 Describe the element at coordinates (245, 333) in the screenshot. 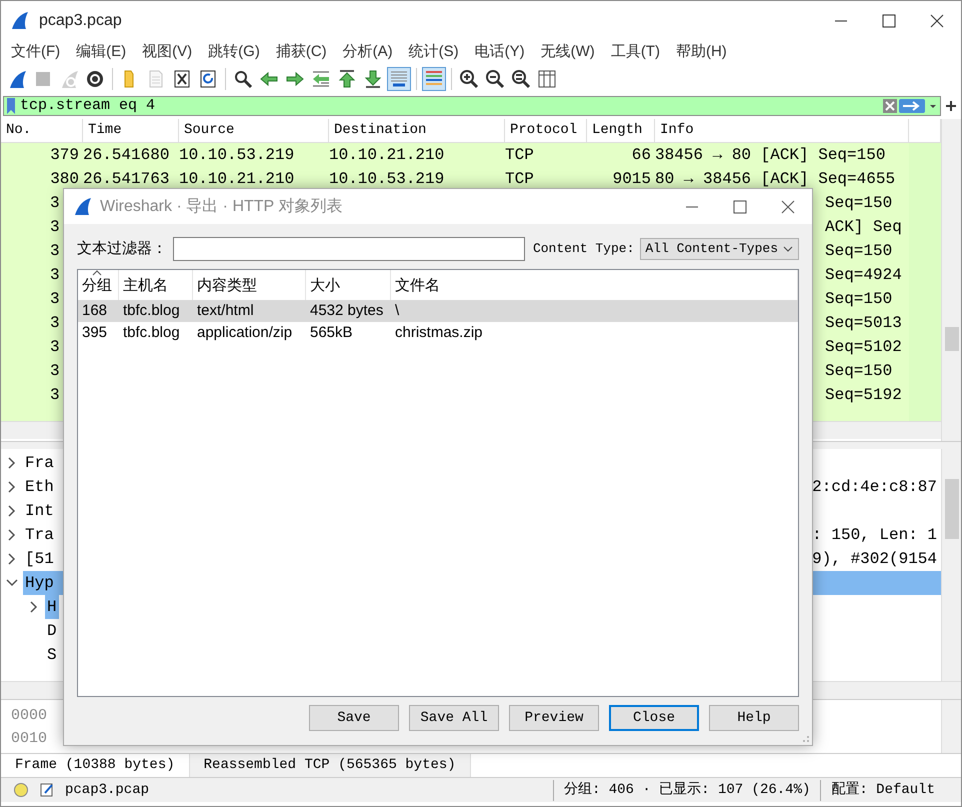

I see `table-cell-text: application/zip` at that location.